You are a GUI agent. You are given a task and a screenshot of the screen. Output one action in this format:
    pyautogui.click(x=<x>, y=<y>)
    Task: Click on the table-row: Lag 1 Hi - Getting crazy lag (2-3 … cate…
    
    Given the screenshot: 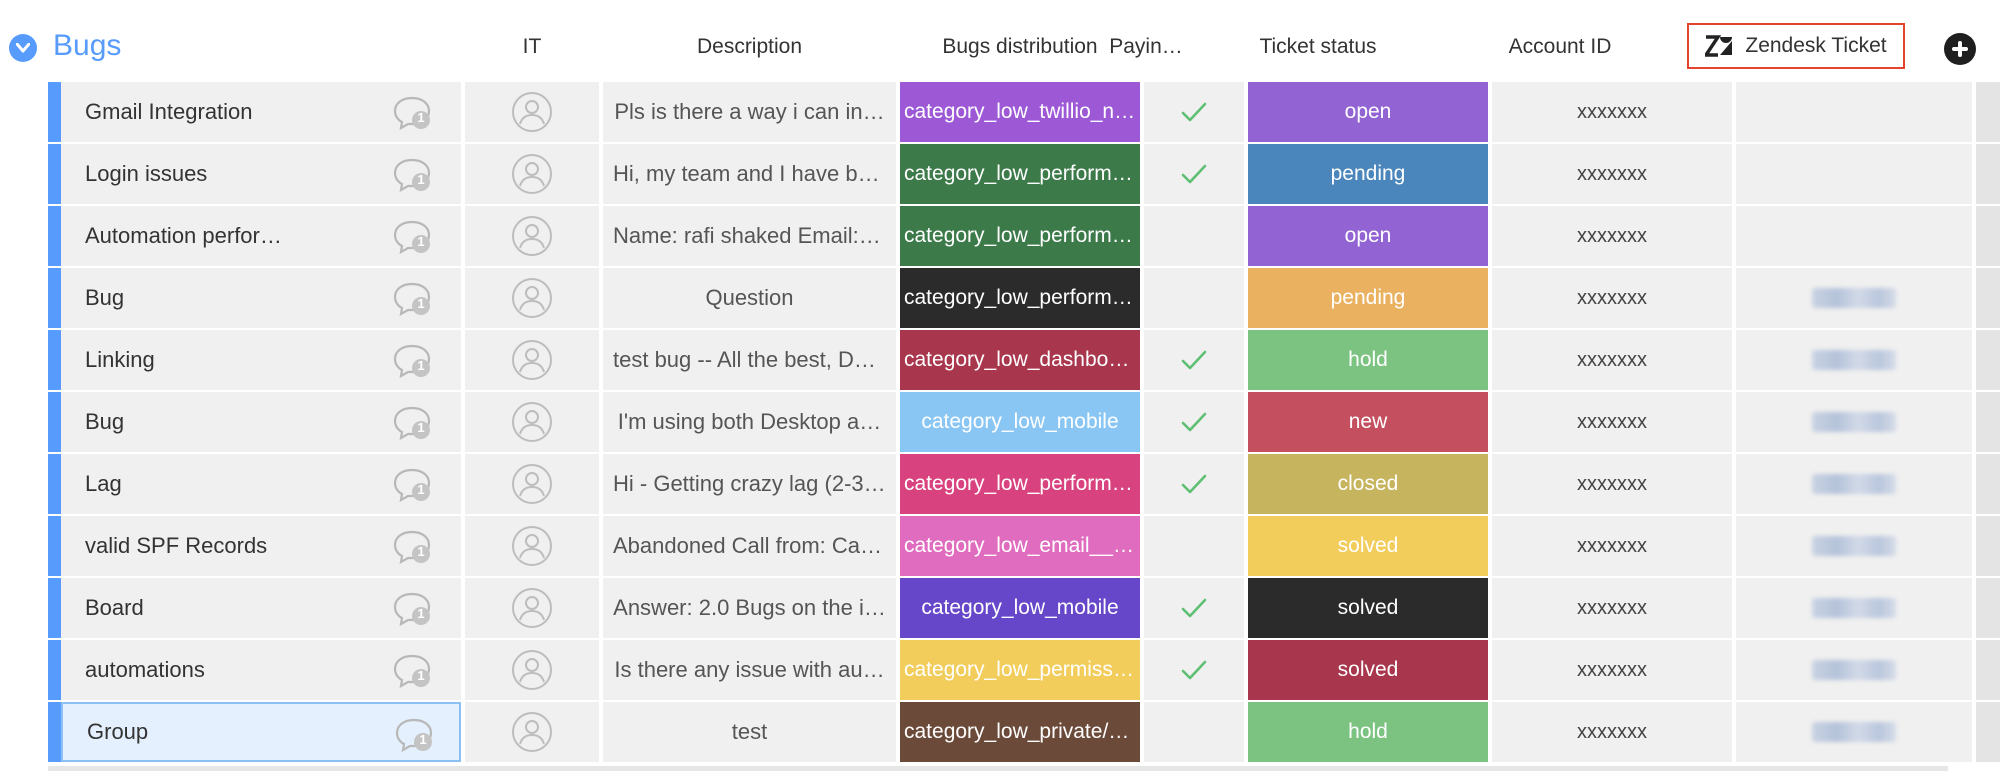 What is the action you would take?
    pyautogui.click(x=1024, y=484)
    